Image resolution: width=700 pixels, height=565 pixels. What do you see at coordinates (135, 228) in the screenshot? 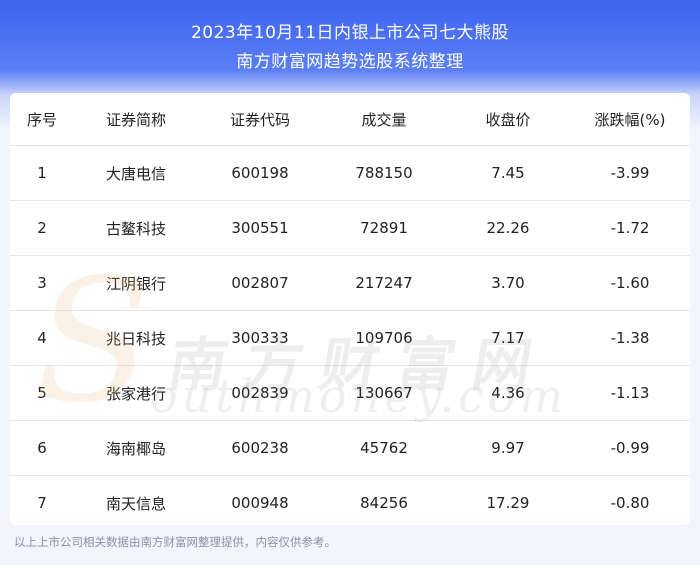
I see `stock-name: 古鳌科技` at bounding box center [135, 228].